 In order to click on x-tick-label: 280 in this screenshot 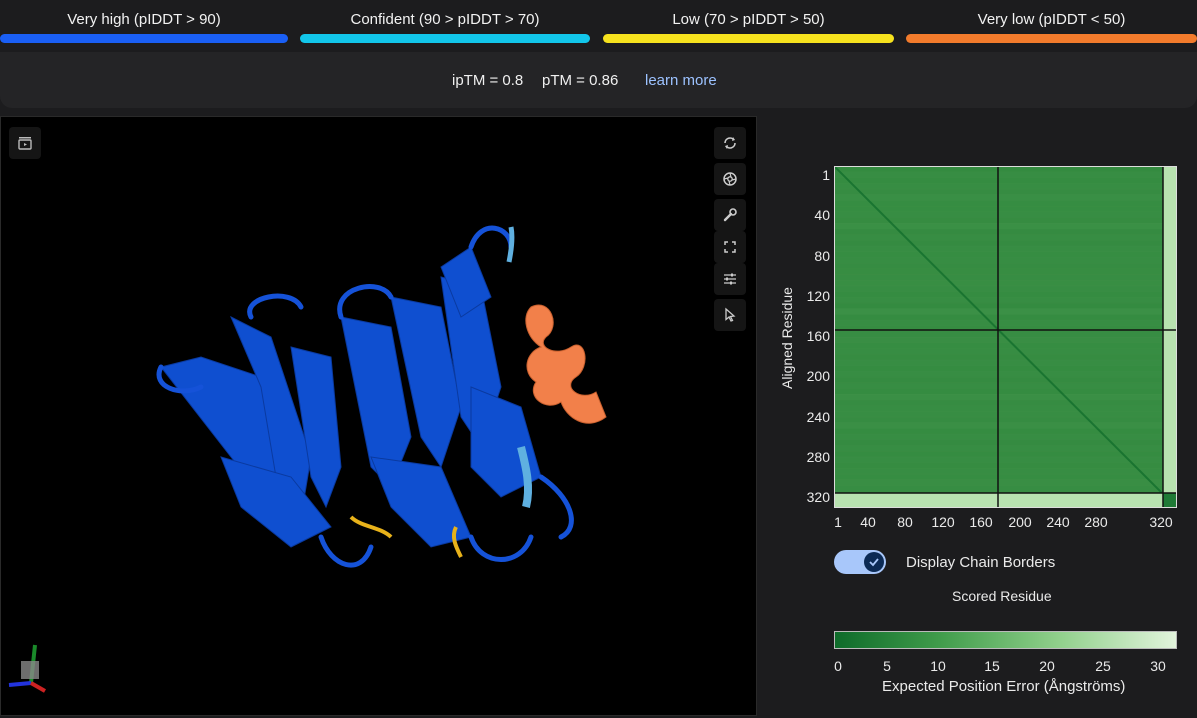, I will do `click(1096, 522)`.